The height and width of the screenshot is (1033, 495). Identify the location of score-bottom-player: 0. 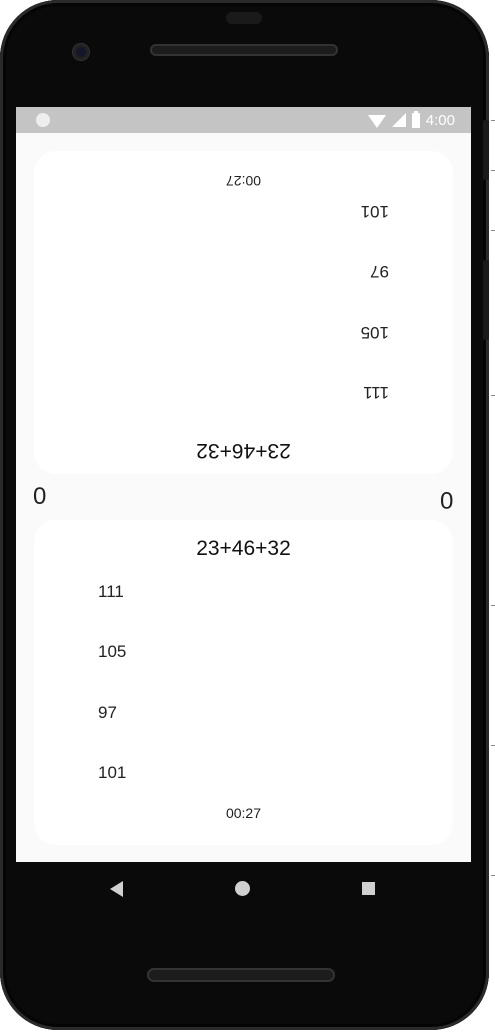
(40, 496).